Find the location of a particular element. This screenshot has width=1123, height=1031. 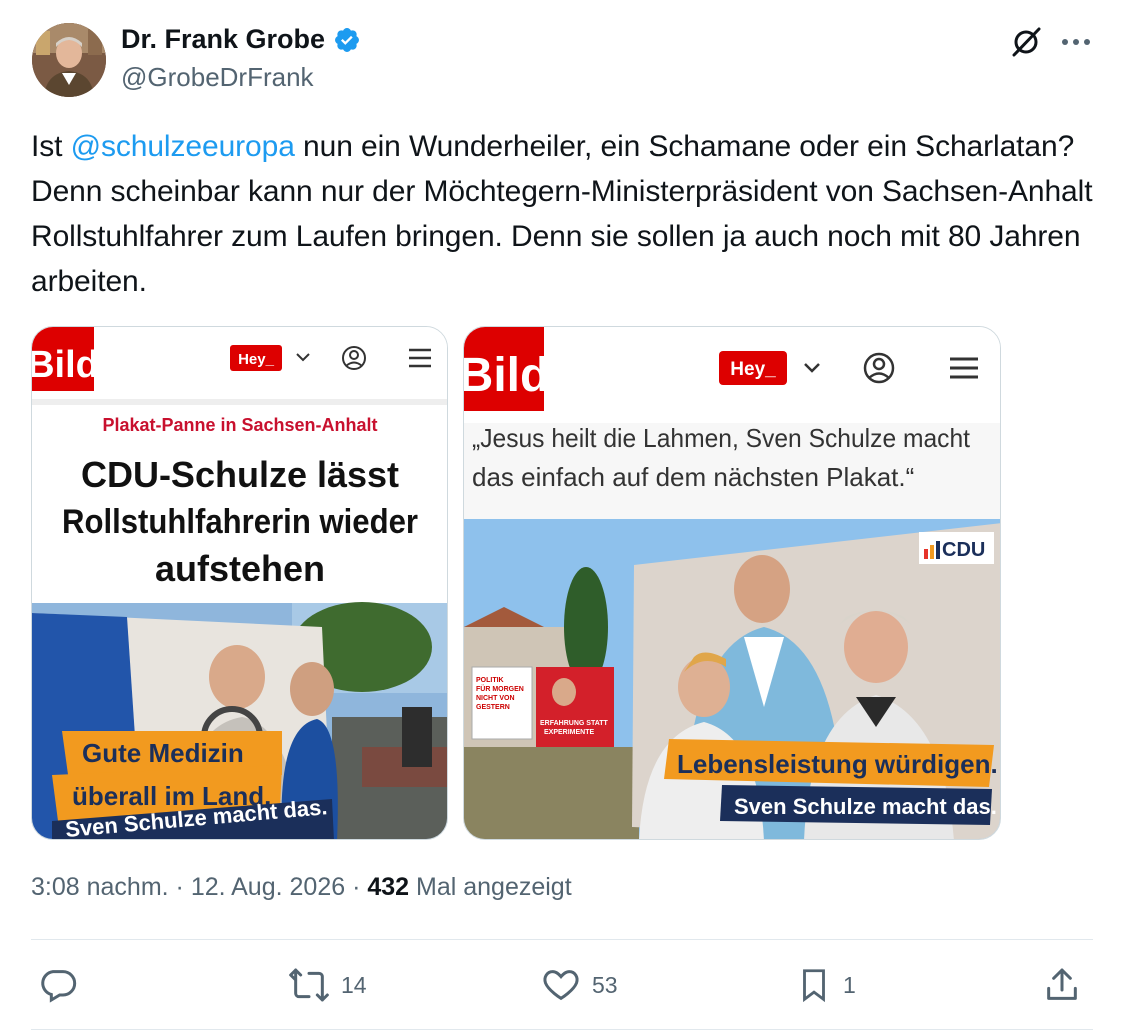

divider is located at coordinates (562, 939).